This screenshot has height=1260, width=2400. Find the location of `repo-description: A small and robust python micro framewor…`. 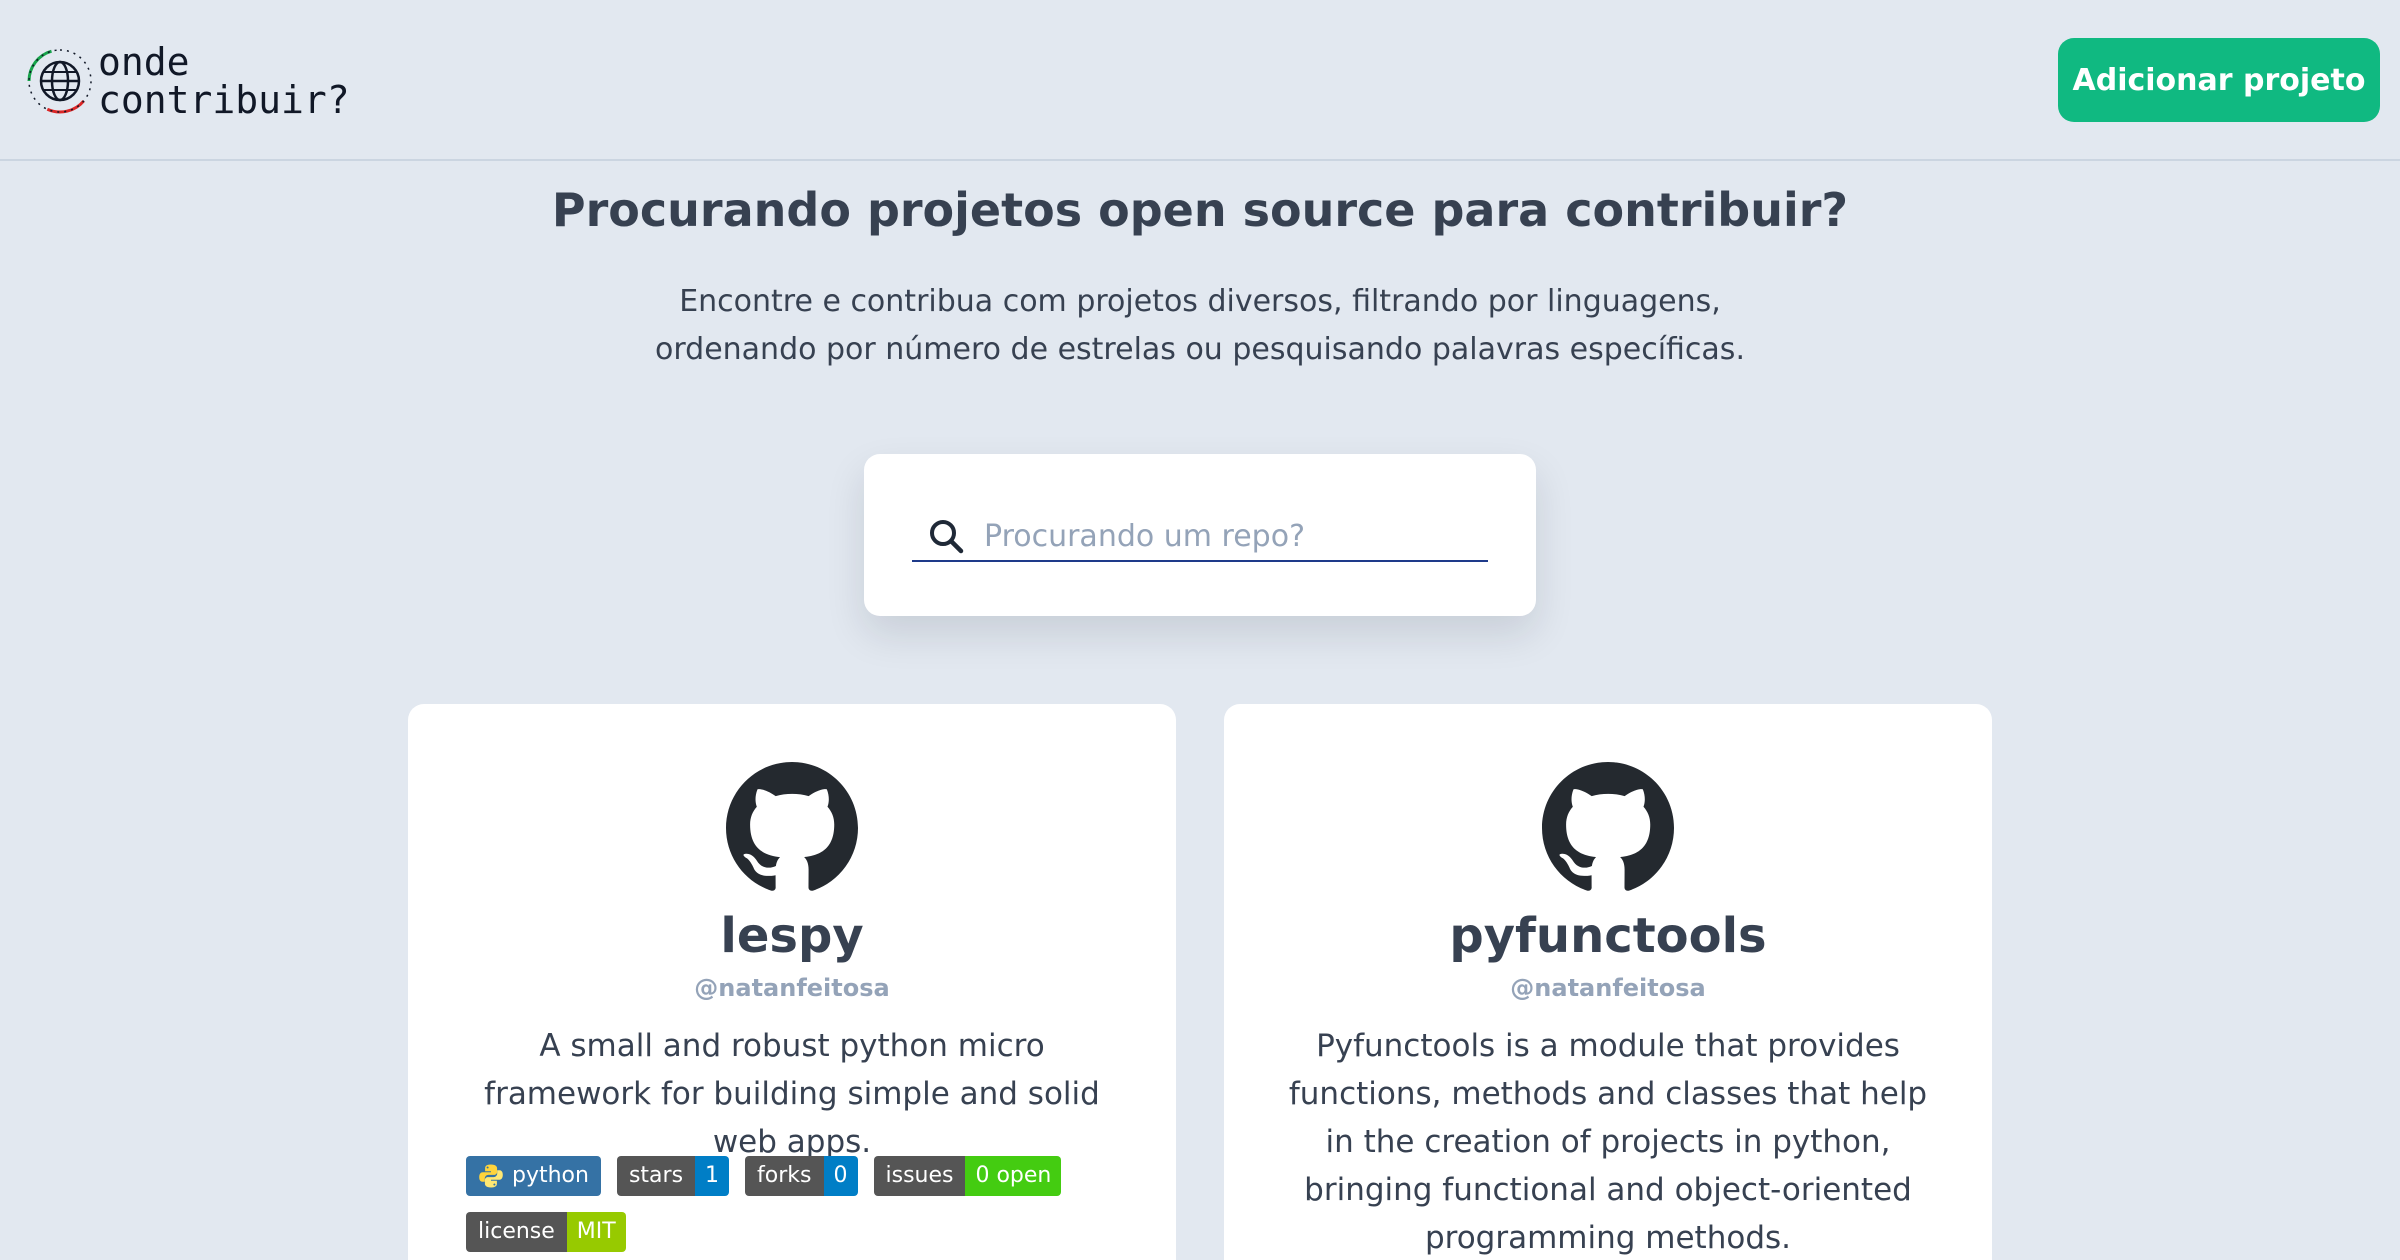

repo-description: A small and robust python micro framewor… is located at coordinates (792, 1094).